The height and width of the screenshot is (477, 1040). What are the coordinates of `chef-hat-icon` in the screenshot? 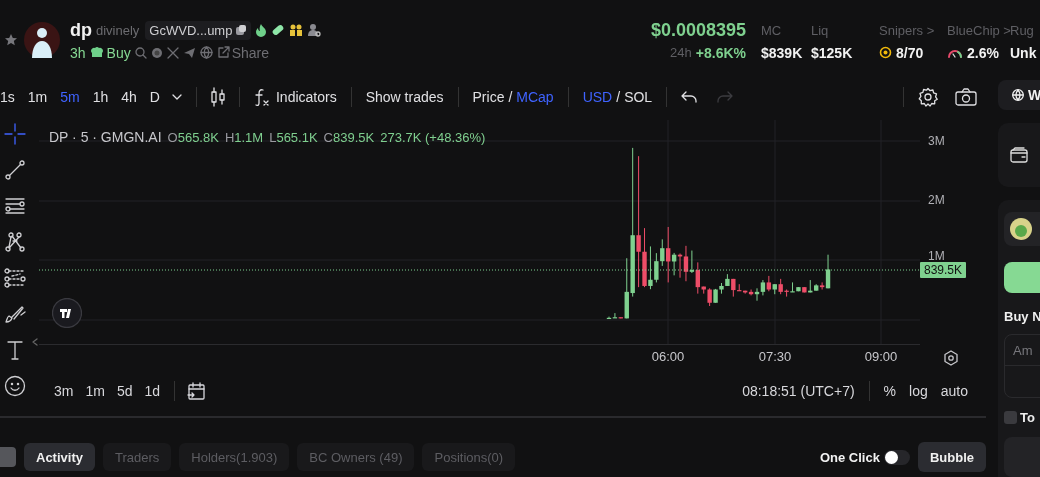 It's located at (96, 52).